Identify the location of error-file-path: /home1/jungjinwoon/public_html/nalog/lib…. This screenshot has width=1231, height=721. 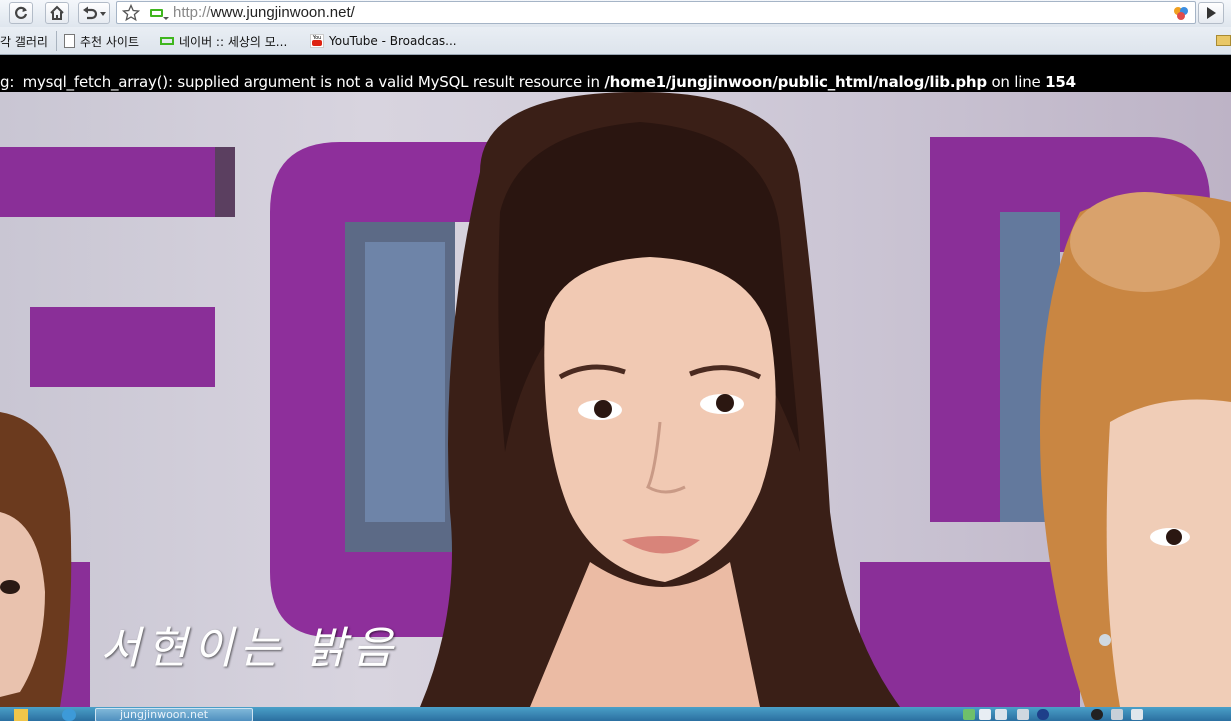
(795, 82).